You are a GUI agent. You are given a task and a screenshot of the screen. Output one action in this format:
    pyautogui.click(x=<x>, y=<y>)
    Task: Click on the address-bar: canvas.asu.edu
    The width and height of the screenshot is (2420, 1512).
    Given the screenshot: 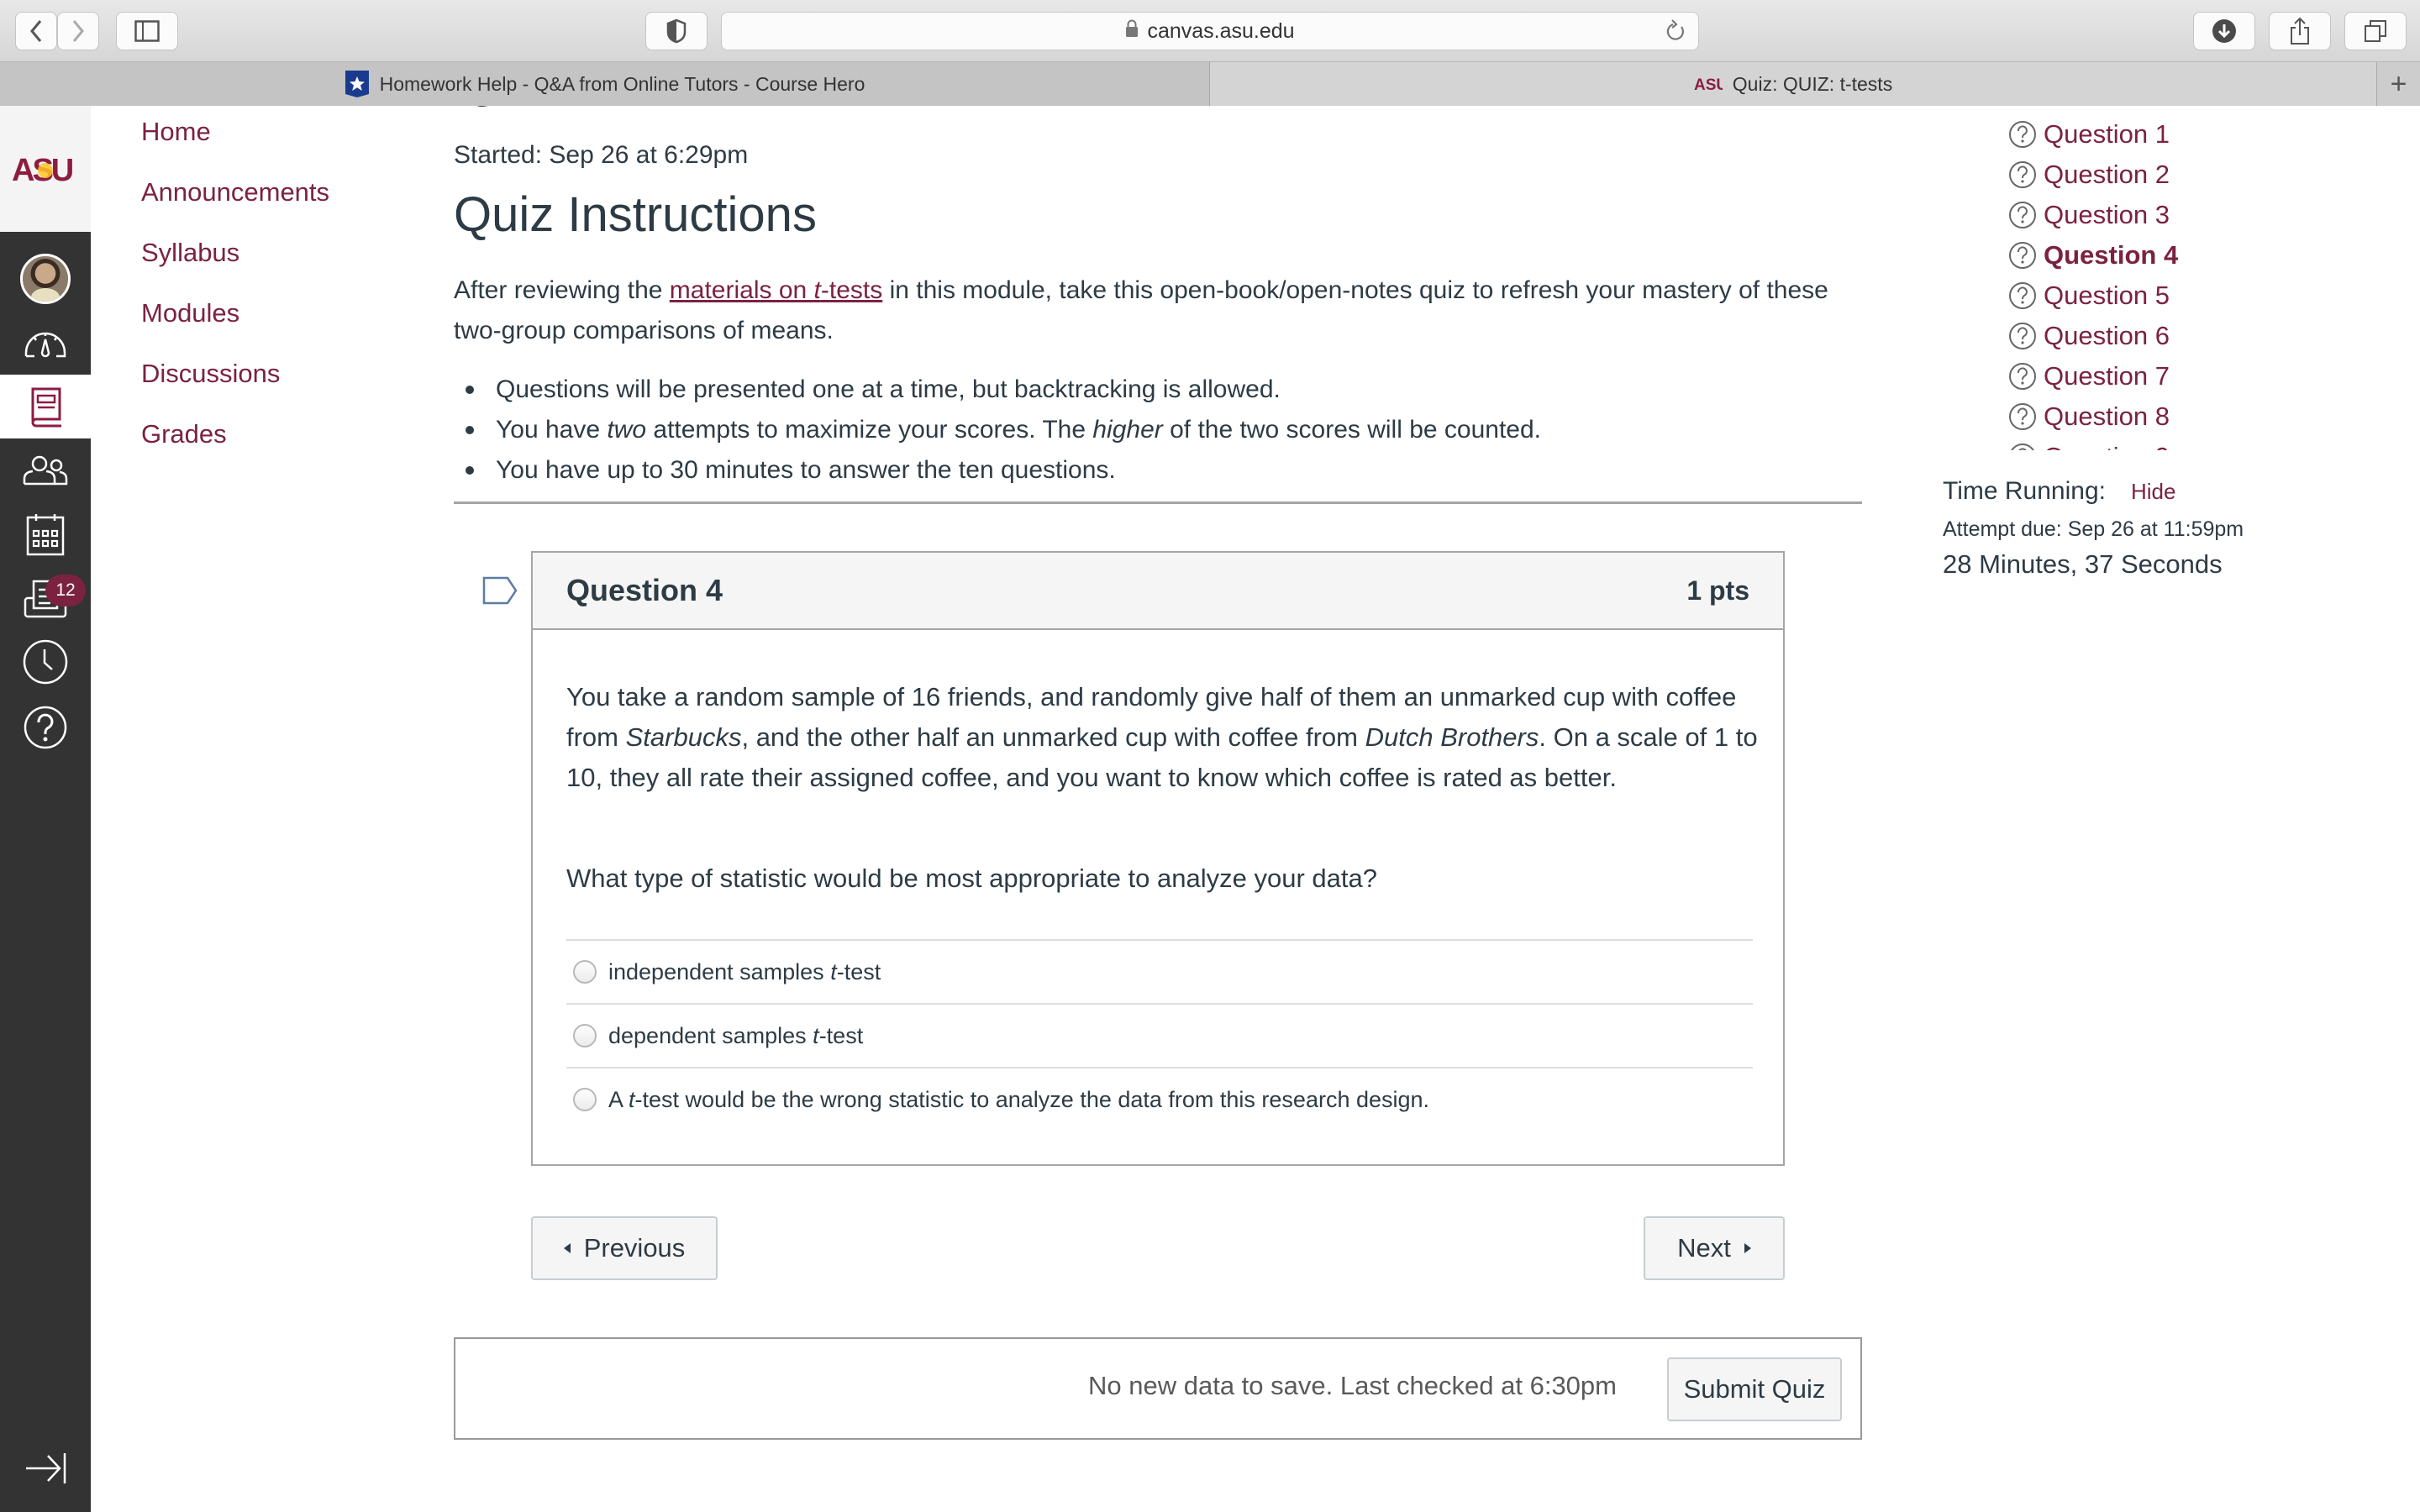 What is the action you would take?
    pyautogui.click(x=1210, y=31)
    